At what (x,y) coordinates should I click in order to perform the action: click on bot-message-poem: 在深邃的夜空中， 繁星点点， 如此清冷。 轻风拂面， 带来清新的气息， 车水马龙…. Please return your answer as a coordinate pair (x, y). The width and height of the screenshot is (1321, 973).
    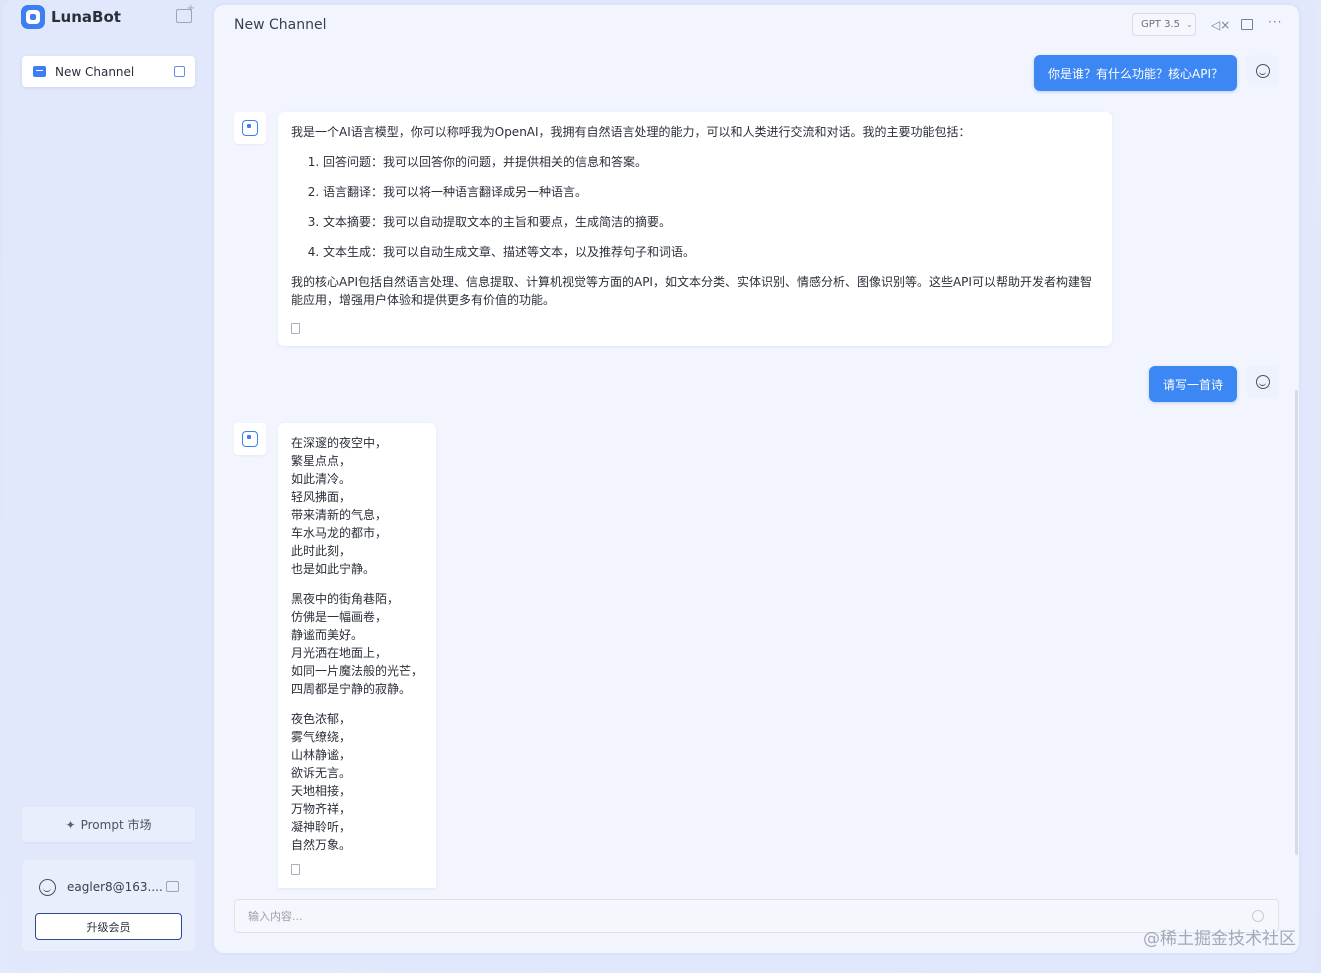
    Looking at the image, I should click on (357, 655).